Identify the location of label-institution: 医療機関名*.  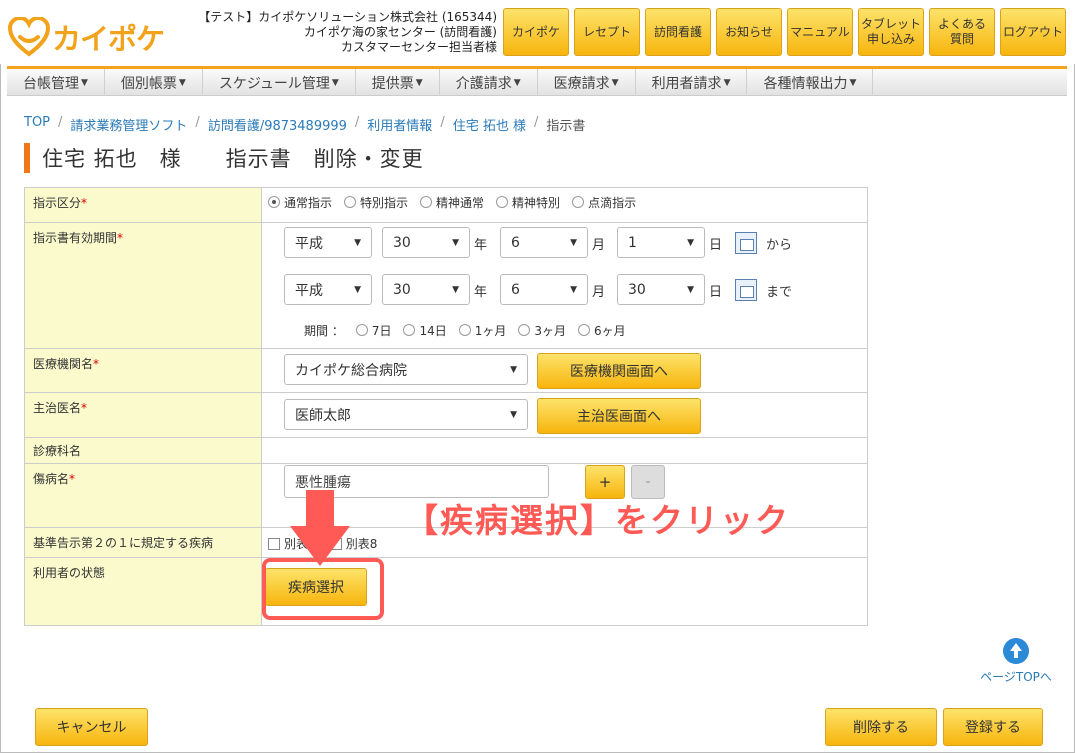
(143, 370).